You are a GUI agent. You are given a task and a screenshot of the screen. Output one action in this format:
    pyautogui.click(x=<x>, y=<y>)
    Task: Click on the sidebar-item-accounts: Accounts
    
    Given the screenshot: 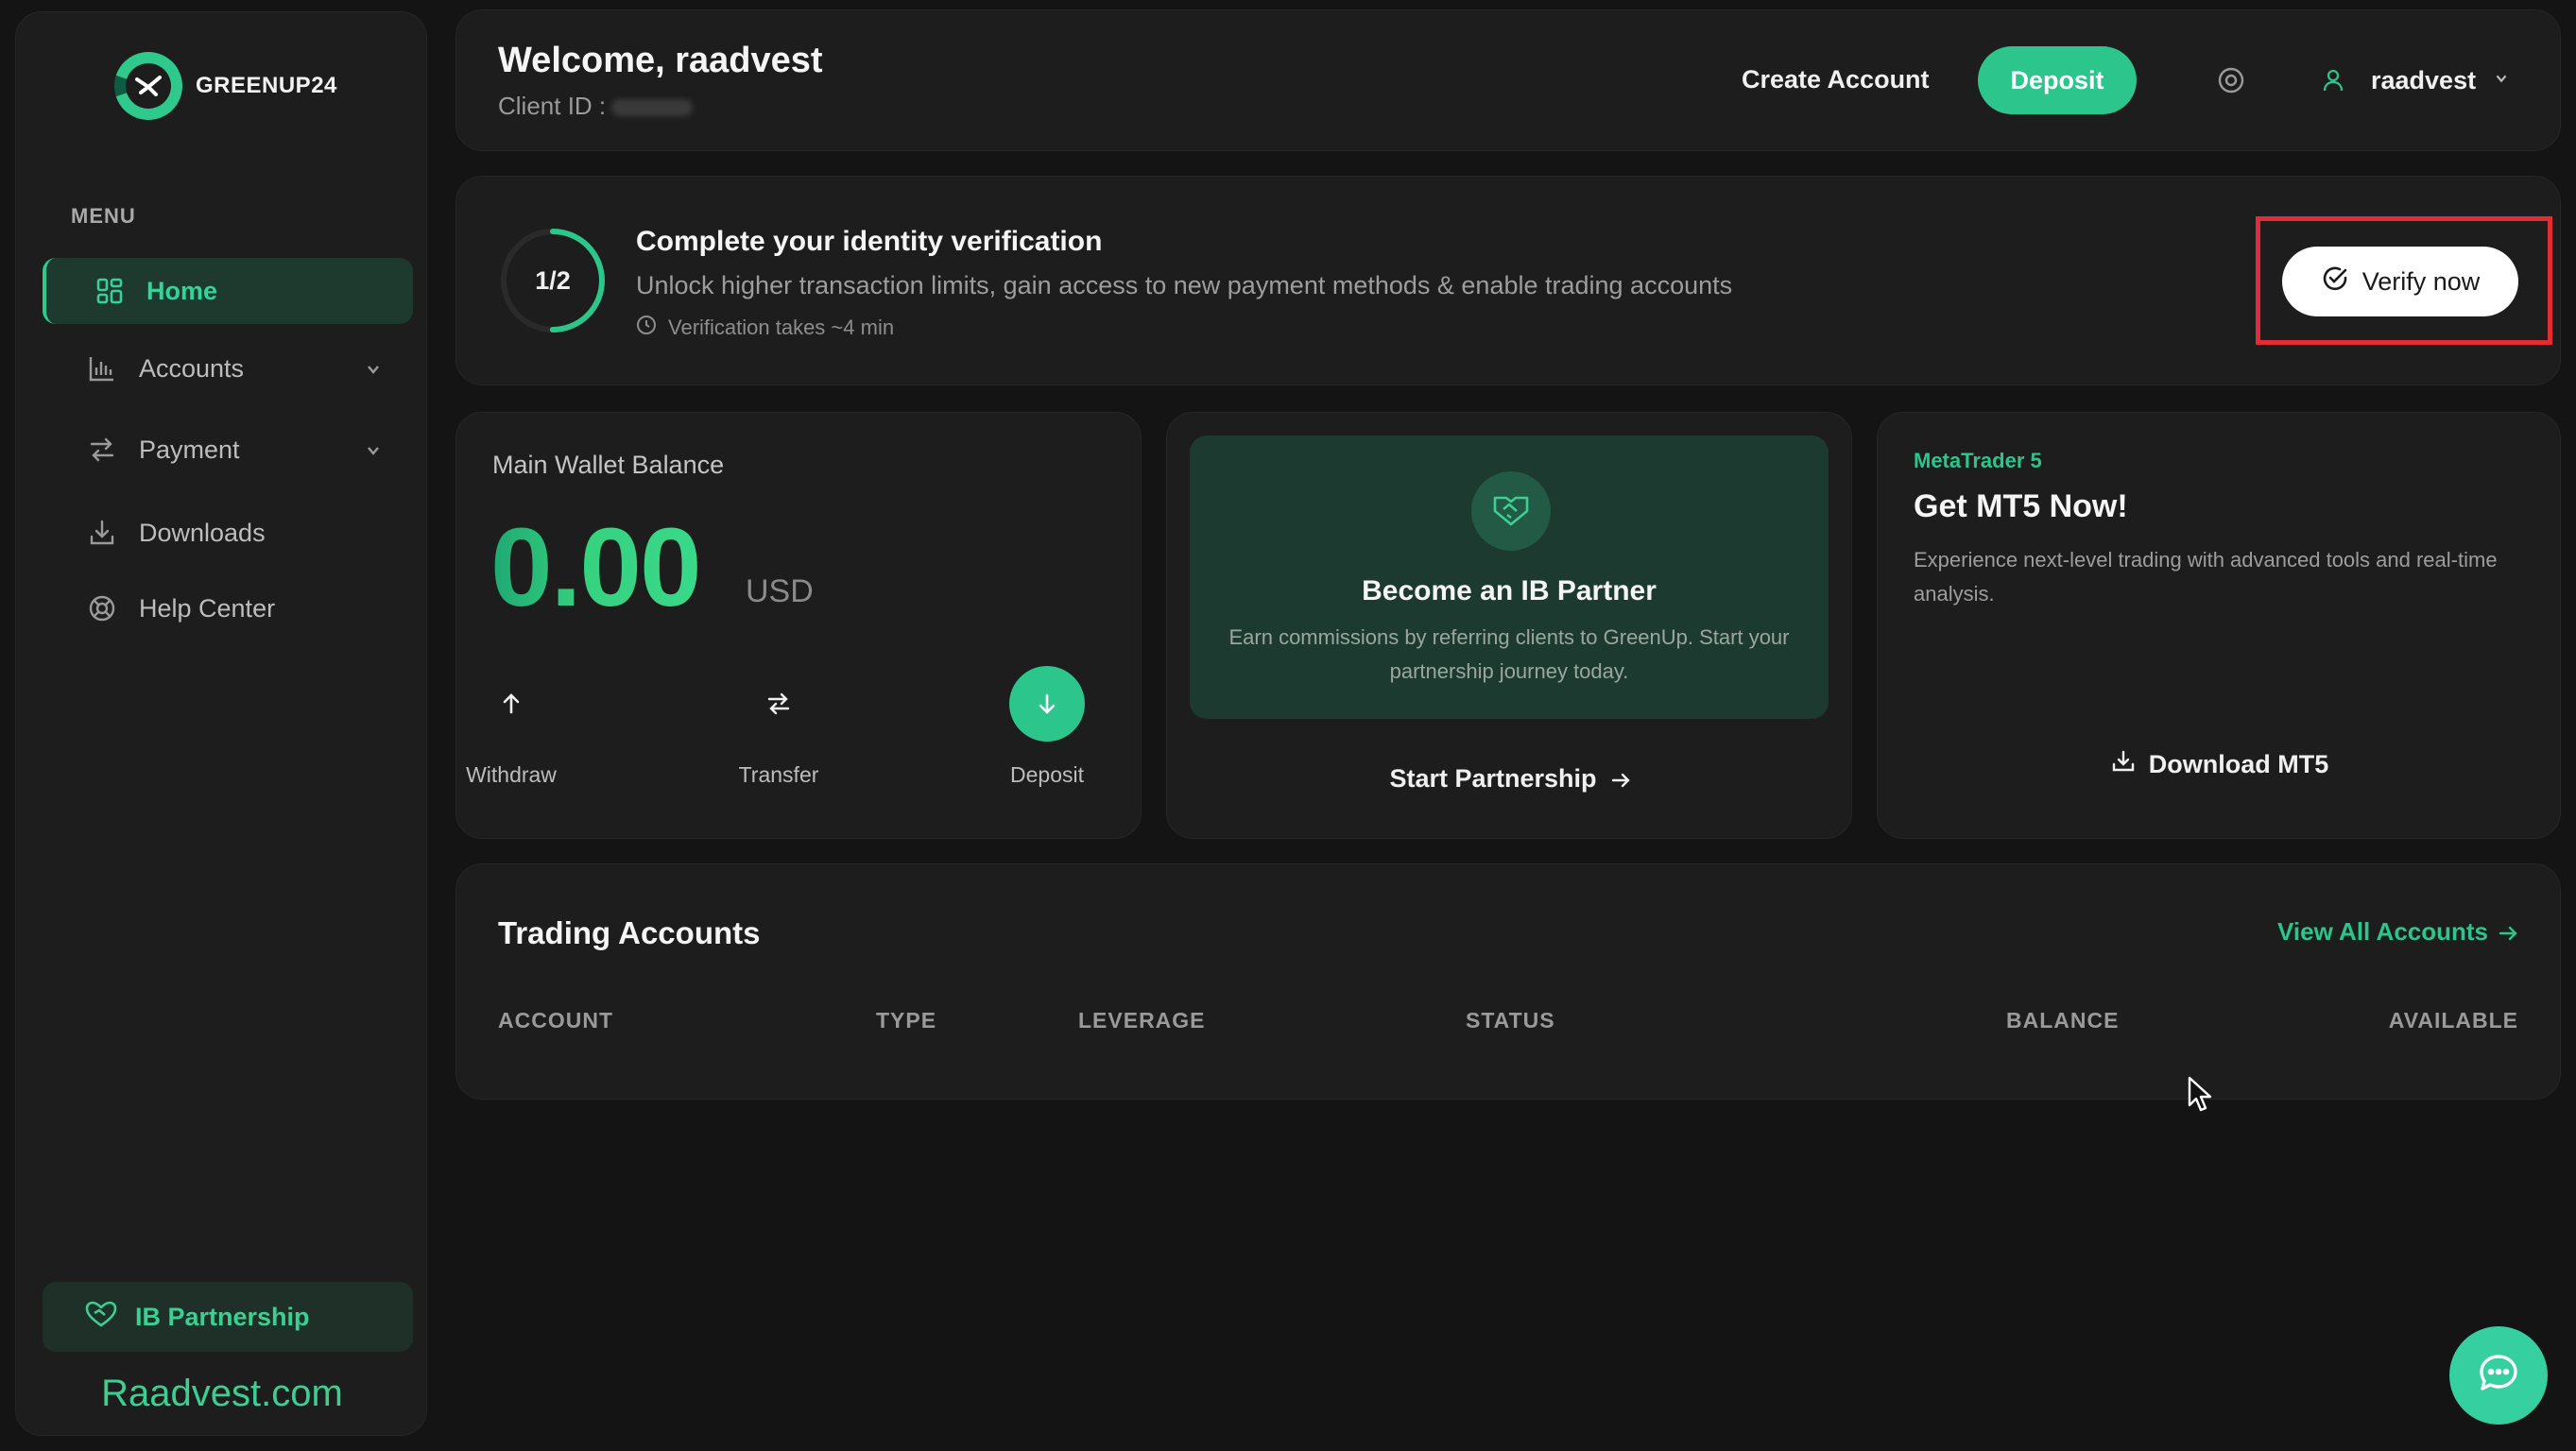 What is the action you would take?
    pyautogui.click(x=228, y=368)
    